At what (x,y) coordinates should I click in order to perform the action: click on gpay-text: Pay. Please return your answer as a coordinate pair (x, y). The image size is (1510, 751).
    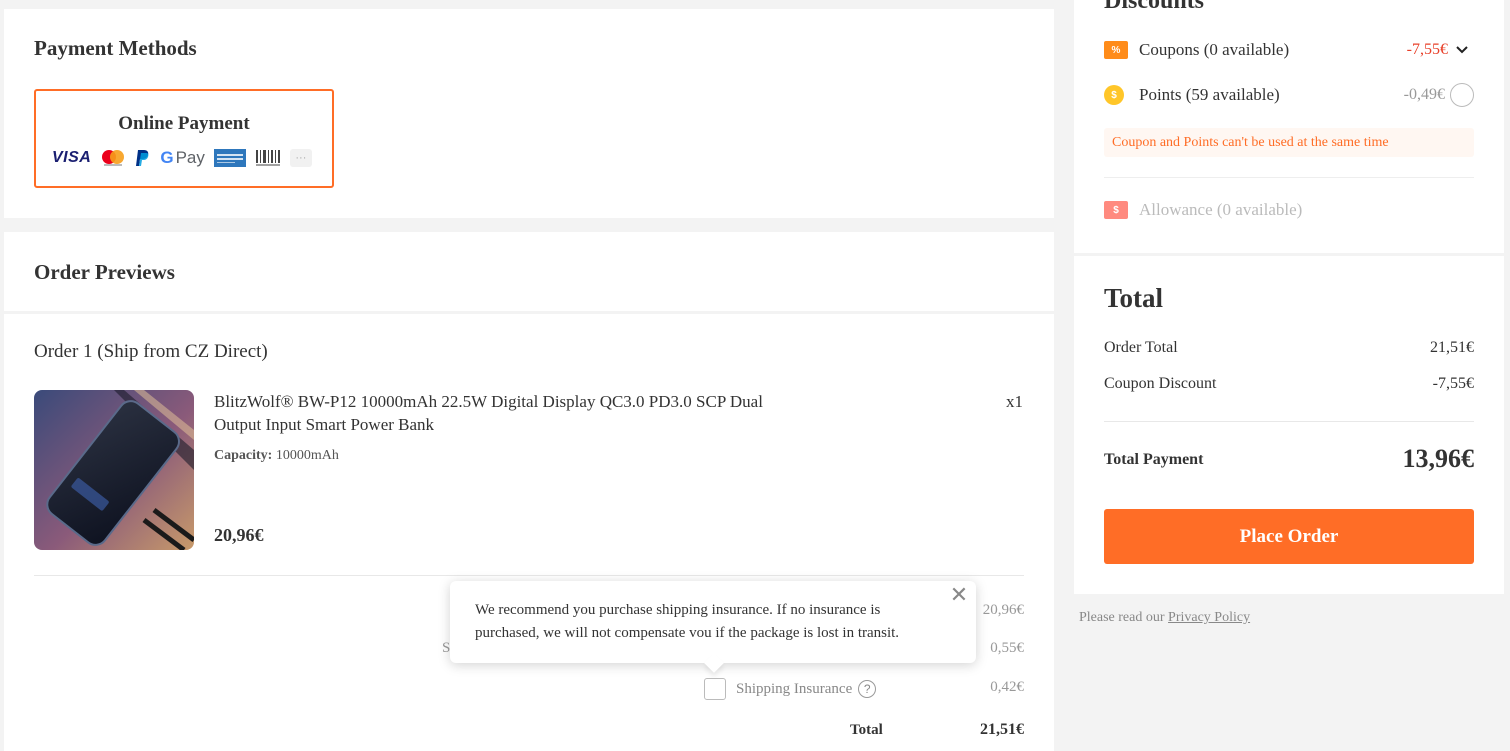
    Looking at the image, I should click on (190, 157).